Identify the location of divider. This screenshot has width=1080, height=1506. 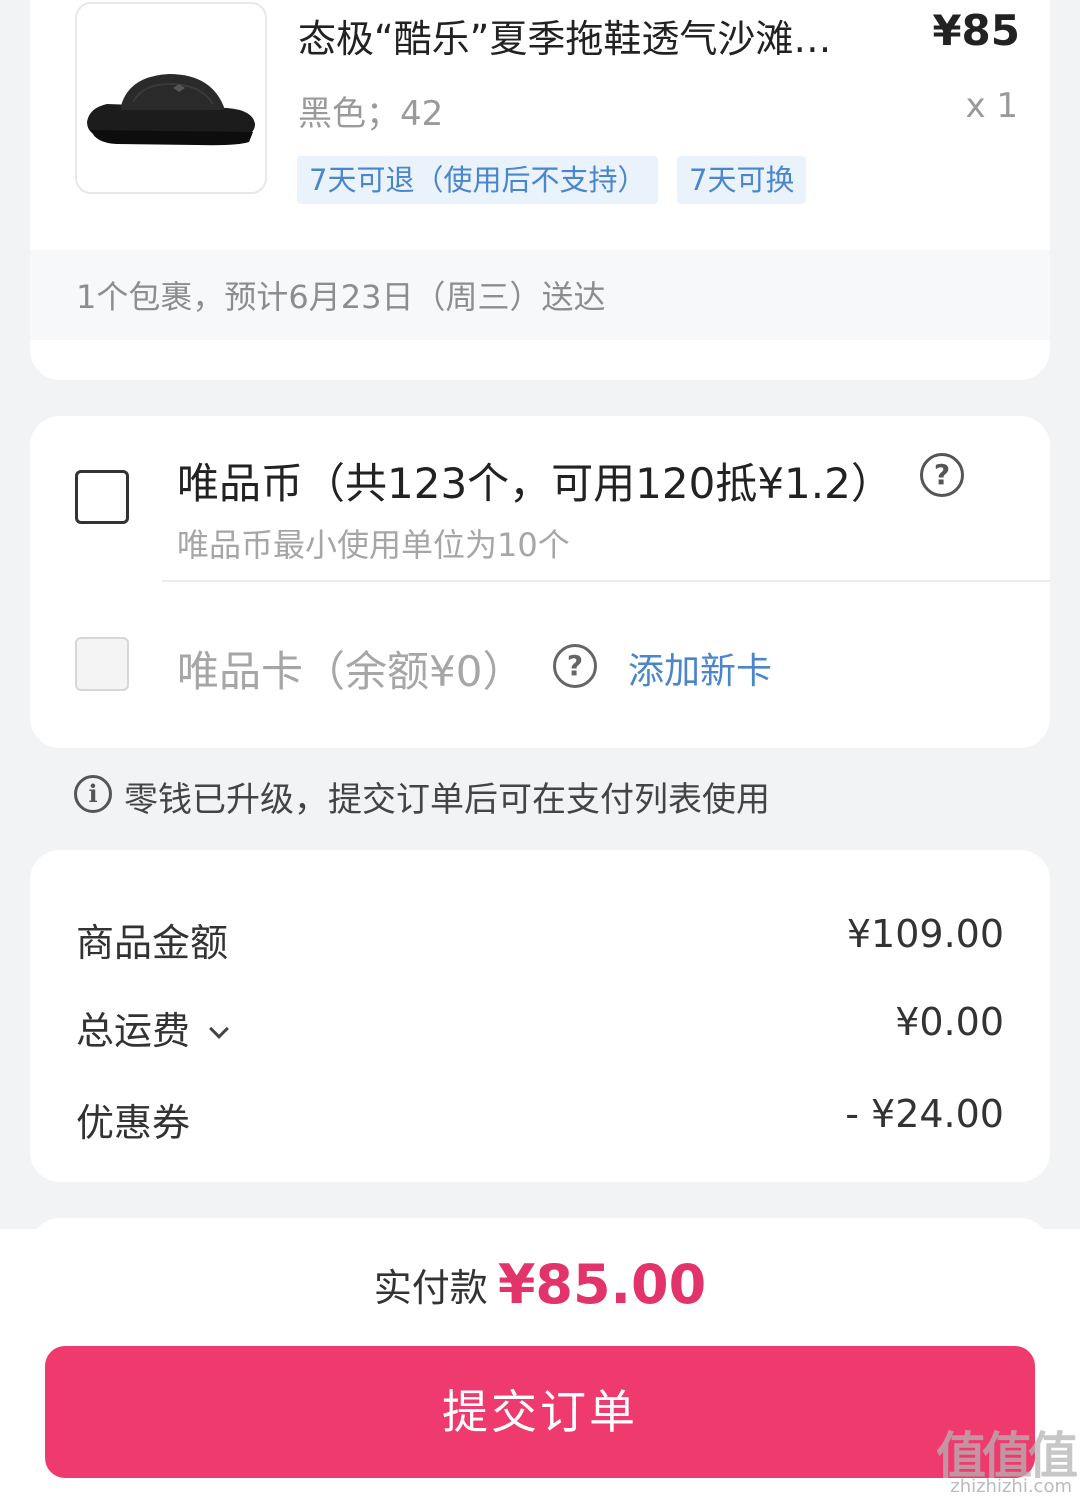
(606, 581).